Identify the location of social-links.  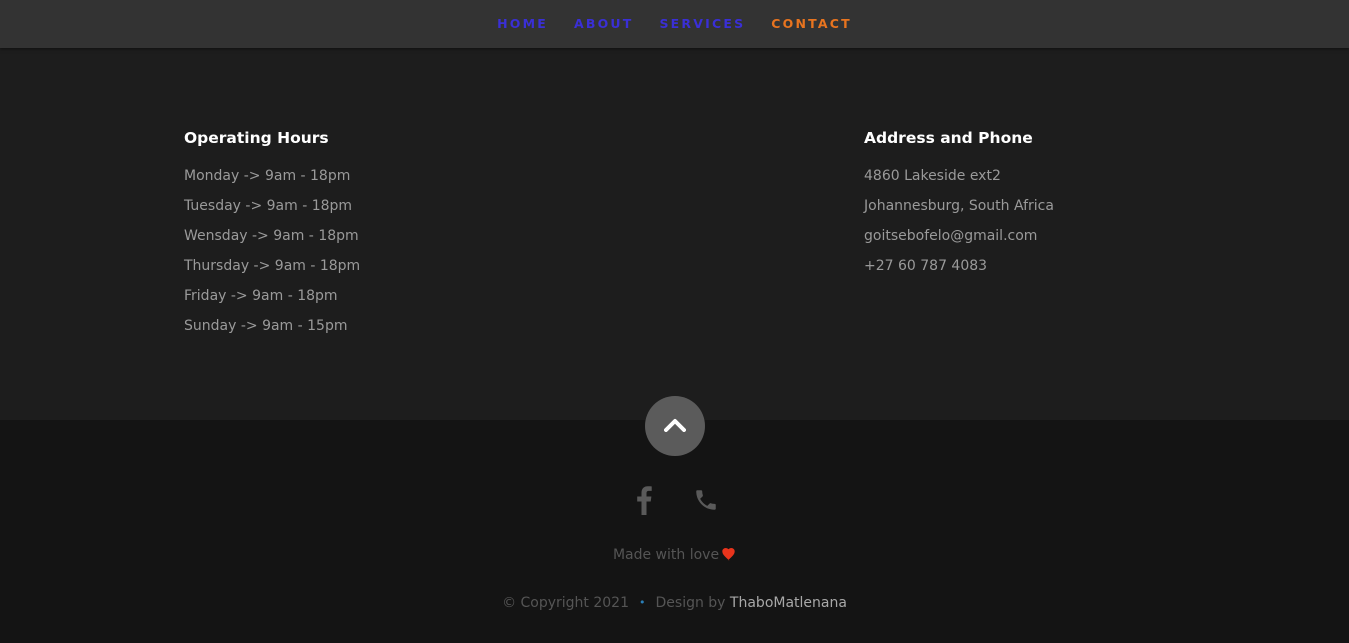
(674, 500).